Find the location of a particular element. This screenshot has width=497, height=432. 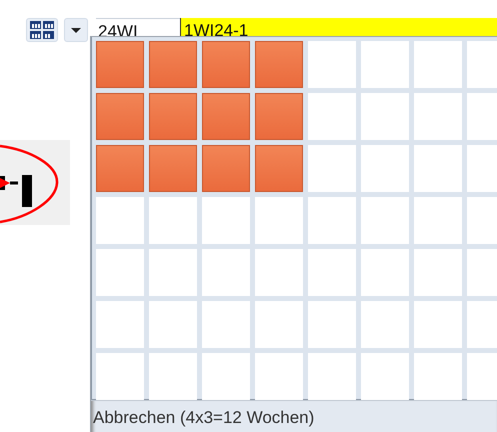

caret-icon is located at coordinates (76, 30).